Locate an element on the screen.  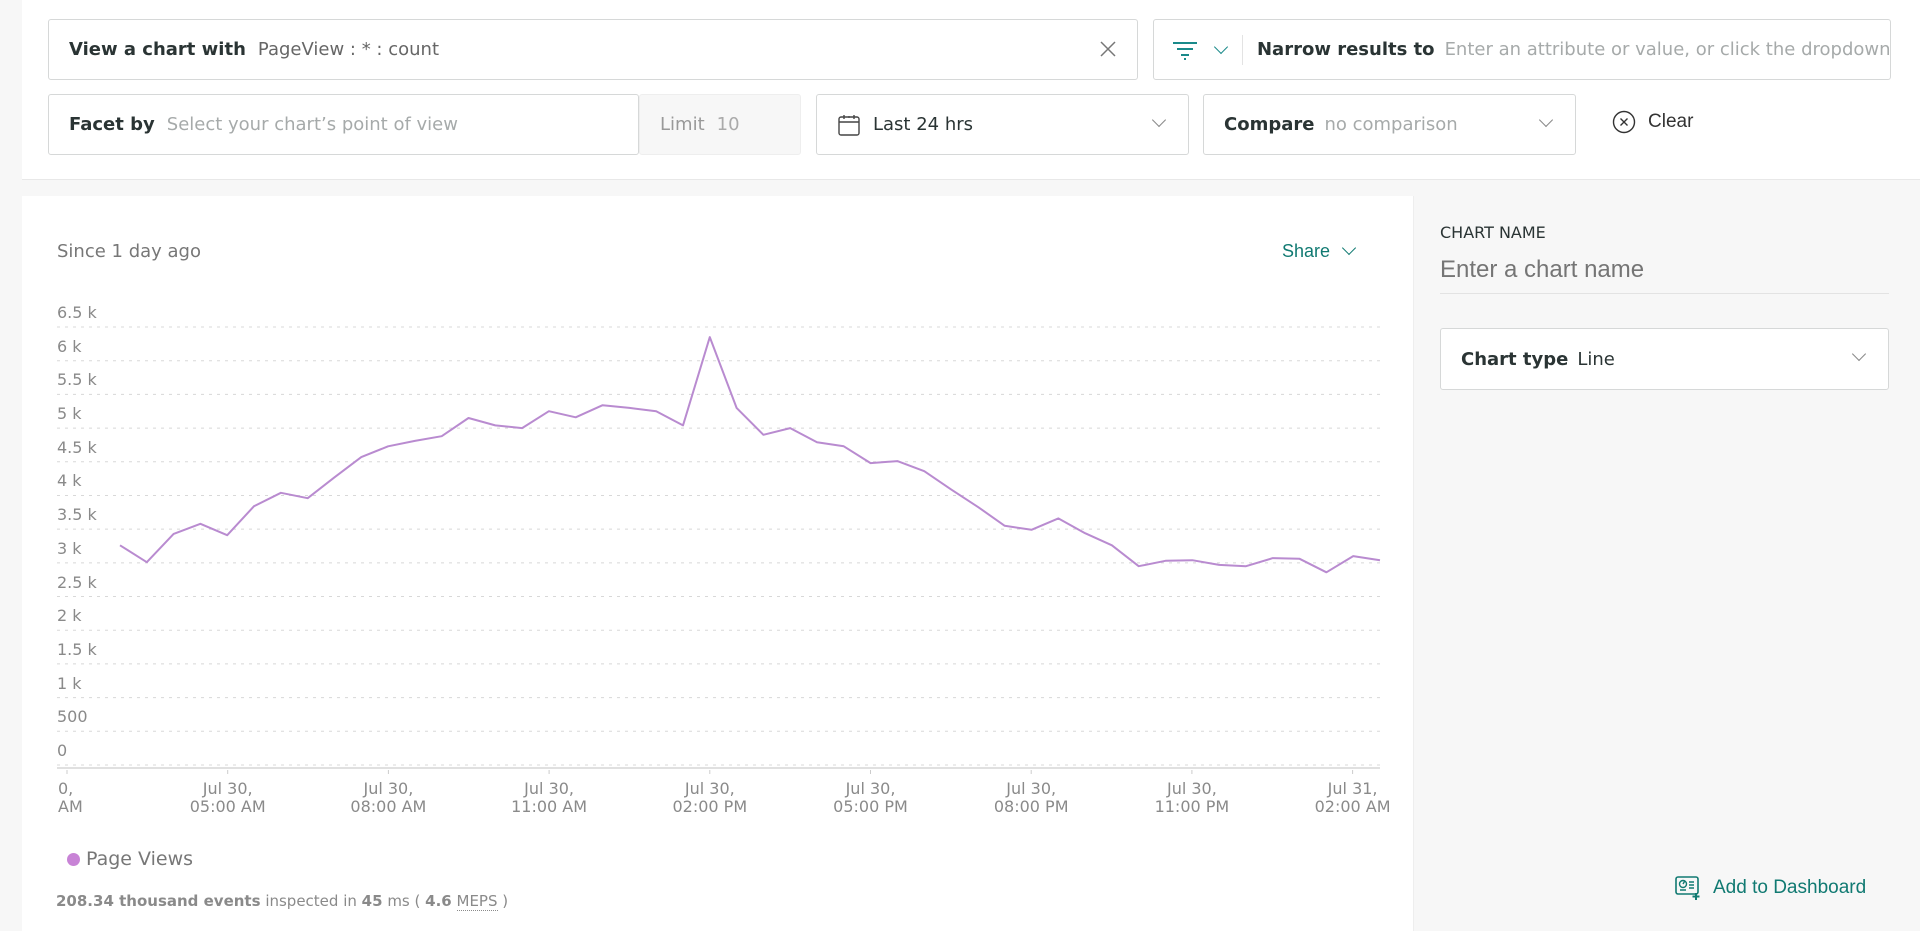
add-to-dashboard-label: Add to Dashboard is located at coordinates (1790, 887).